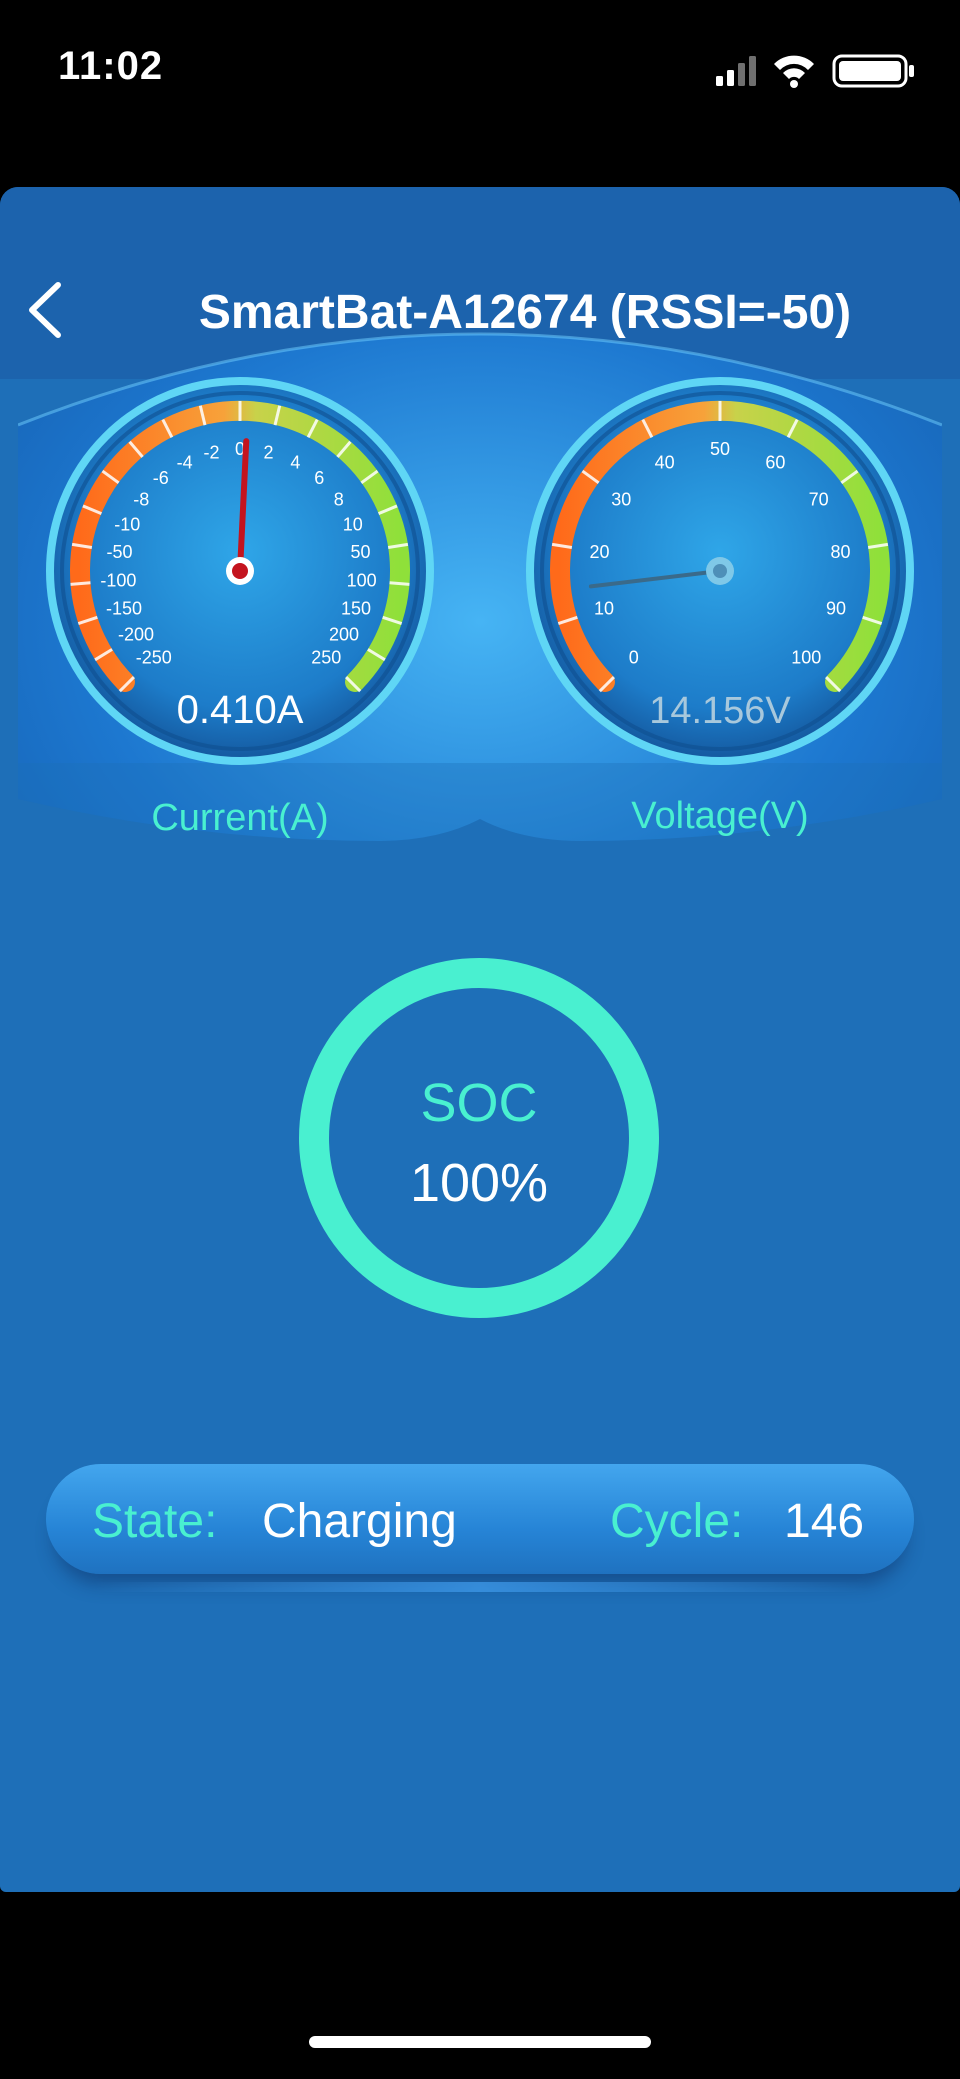 This screenshot has width=960, height=2079. I want to click on status-icons, so click(815, 71).